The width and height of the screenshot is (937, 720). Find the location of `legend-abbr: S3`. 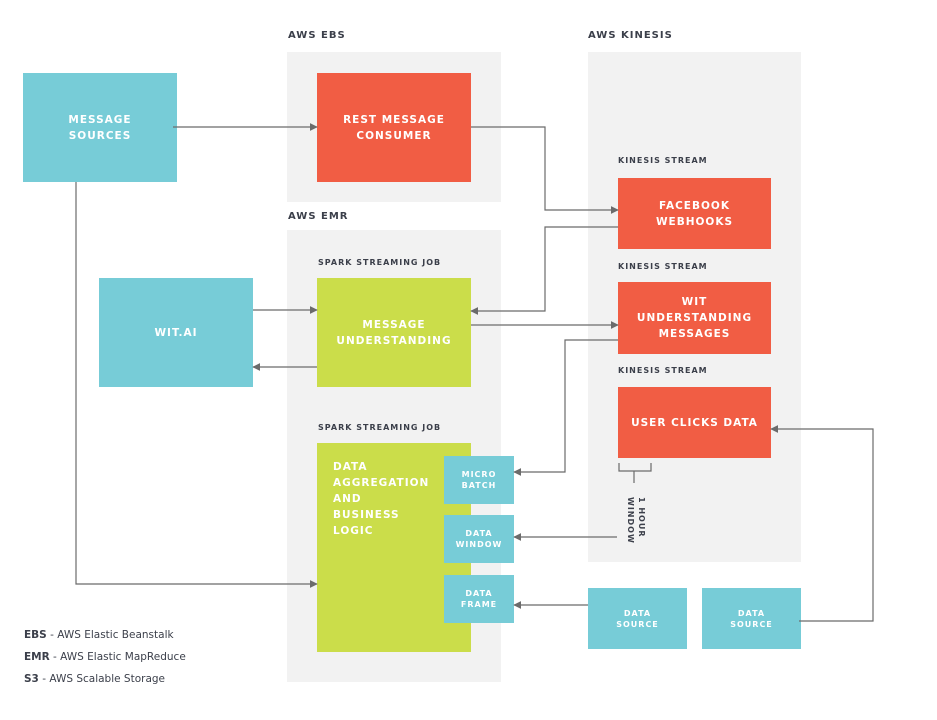

legend-abbr: S3 is located at coordinates (31, 679).